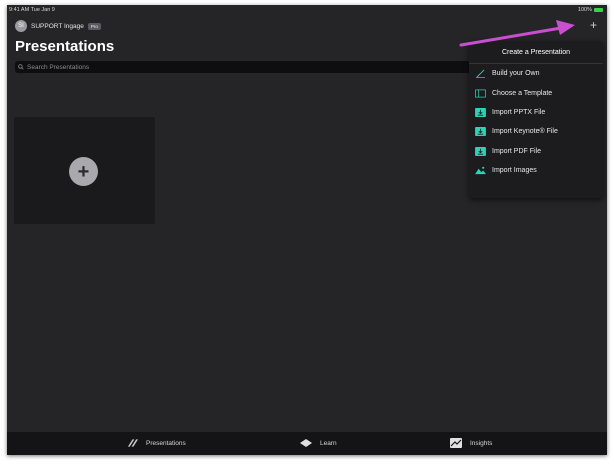 The width and height of the screenshot is (614, 464). I want to click on menu-item-label: Import Images, so click(514, 171).